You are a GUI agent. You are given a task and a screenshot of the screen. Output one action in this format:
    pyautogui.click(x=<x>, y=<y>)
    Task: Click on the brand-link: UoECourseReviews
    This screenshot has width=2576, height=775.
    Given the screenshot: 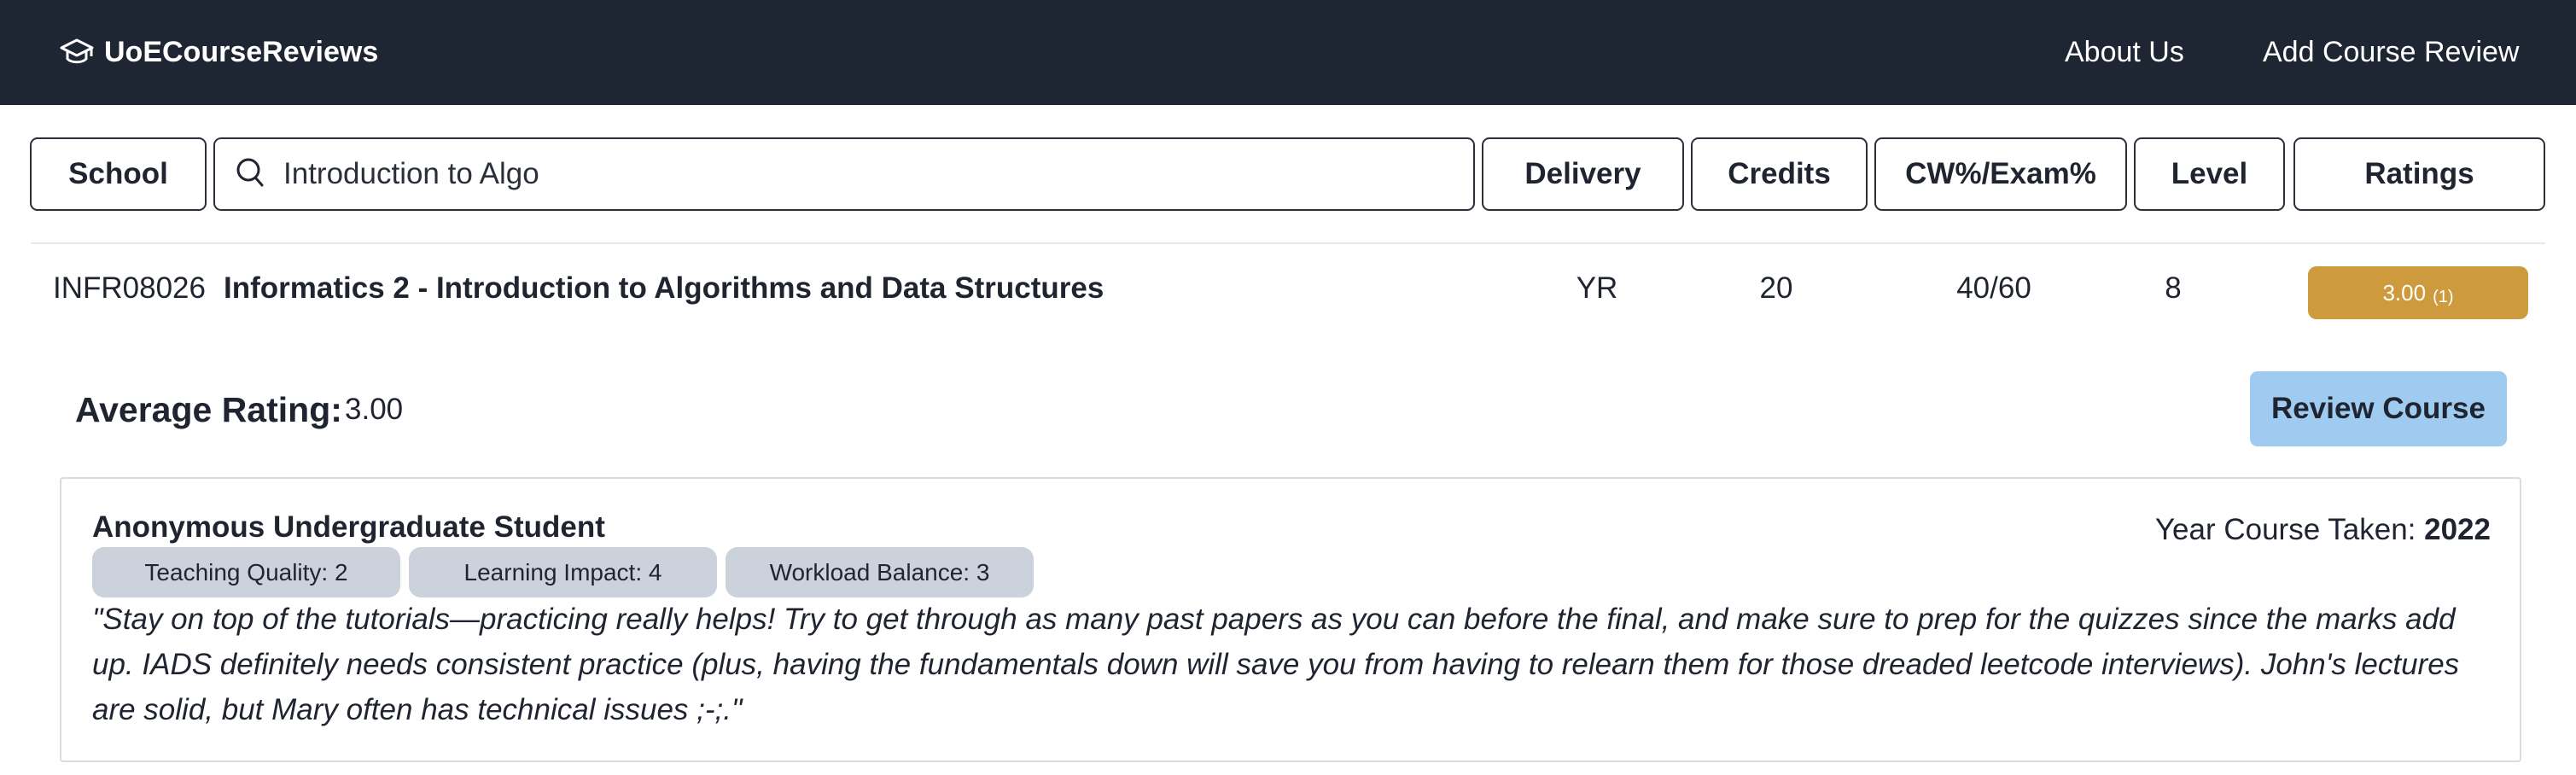 What is the action you would take?
    pyautogui.click(x=219, y=52)
    